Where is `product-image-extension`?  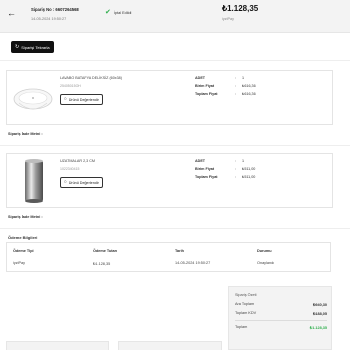 product-image-extension is located at coordinates (34, 181).